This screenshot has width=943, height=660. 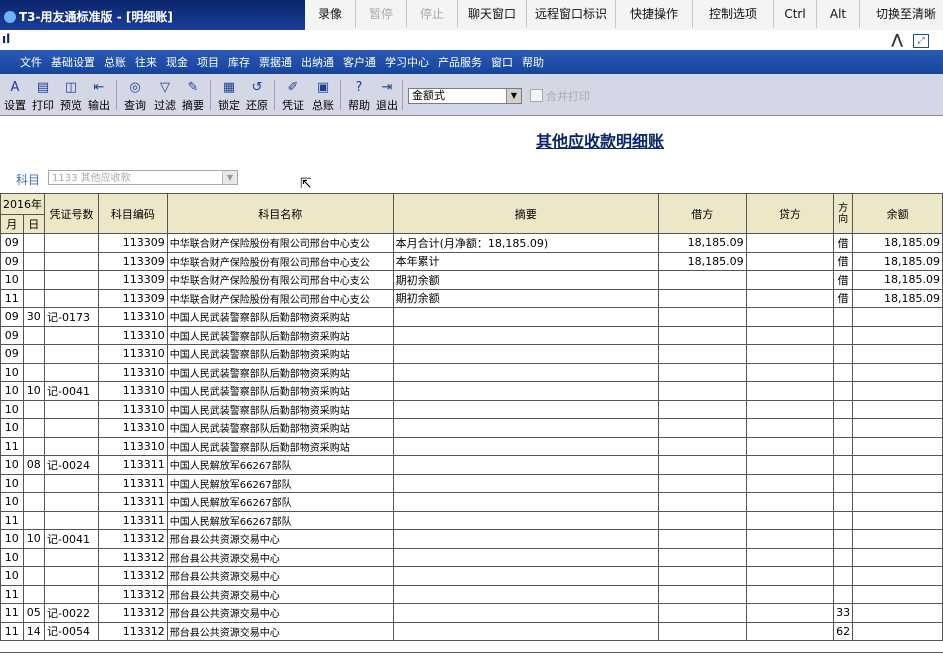 What do you see at coordinates (31, 62) in the screenshot?
I see `menu-item: 文件` at bounding box center [31, 62].